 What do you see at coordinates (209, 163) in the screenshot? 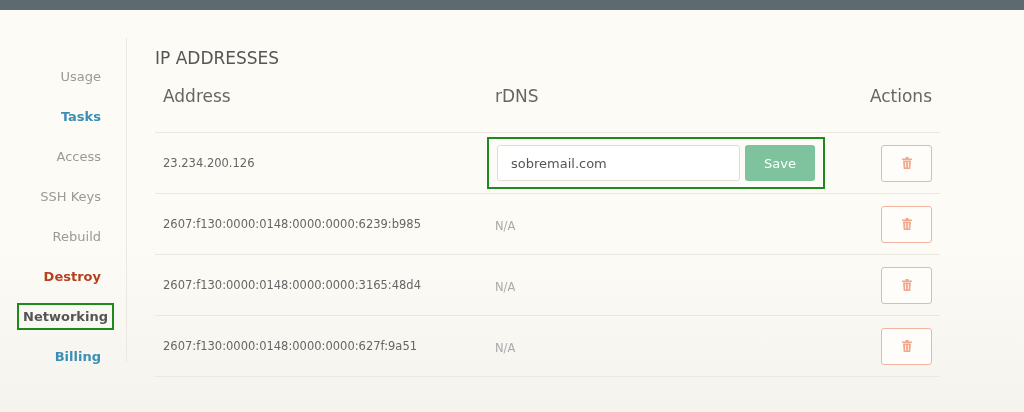
I see `table-cell-text: 23.234.200.126` at bounding box center [209, 163].